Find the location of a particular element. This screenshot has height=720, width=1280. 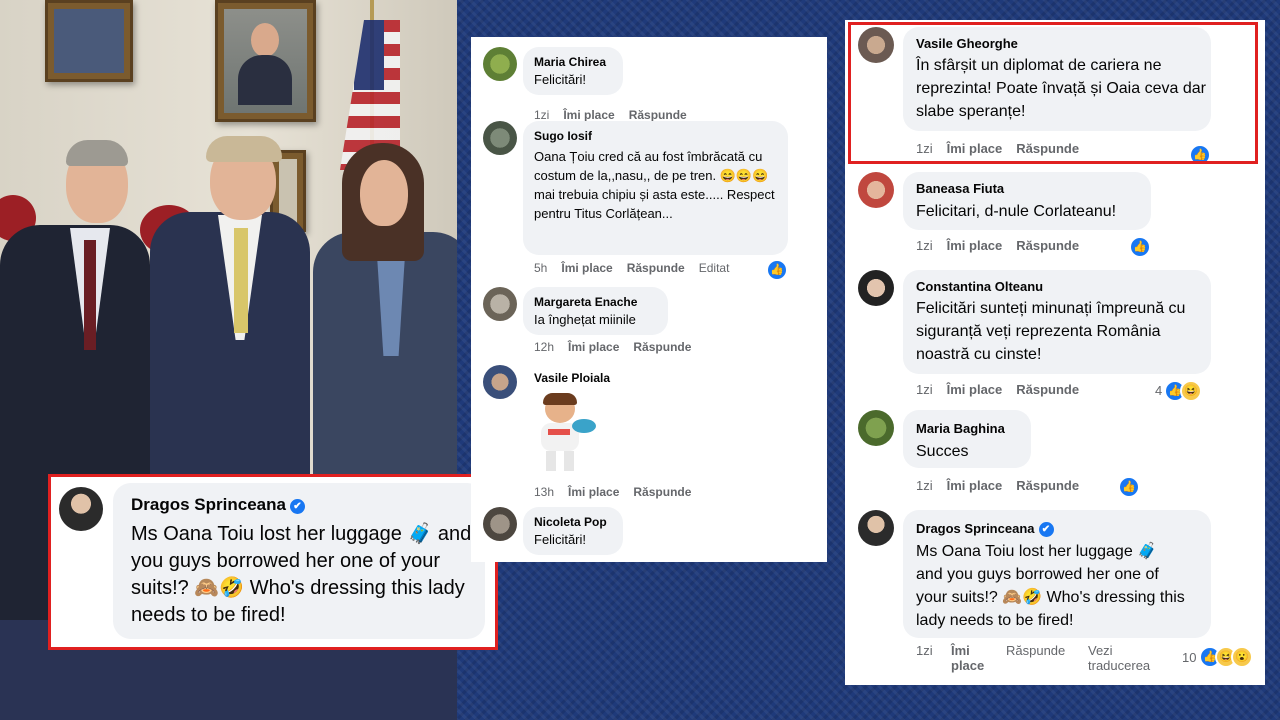

comment-time: 13h is located at coordinates (544, 492).